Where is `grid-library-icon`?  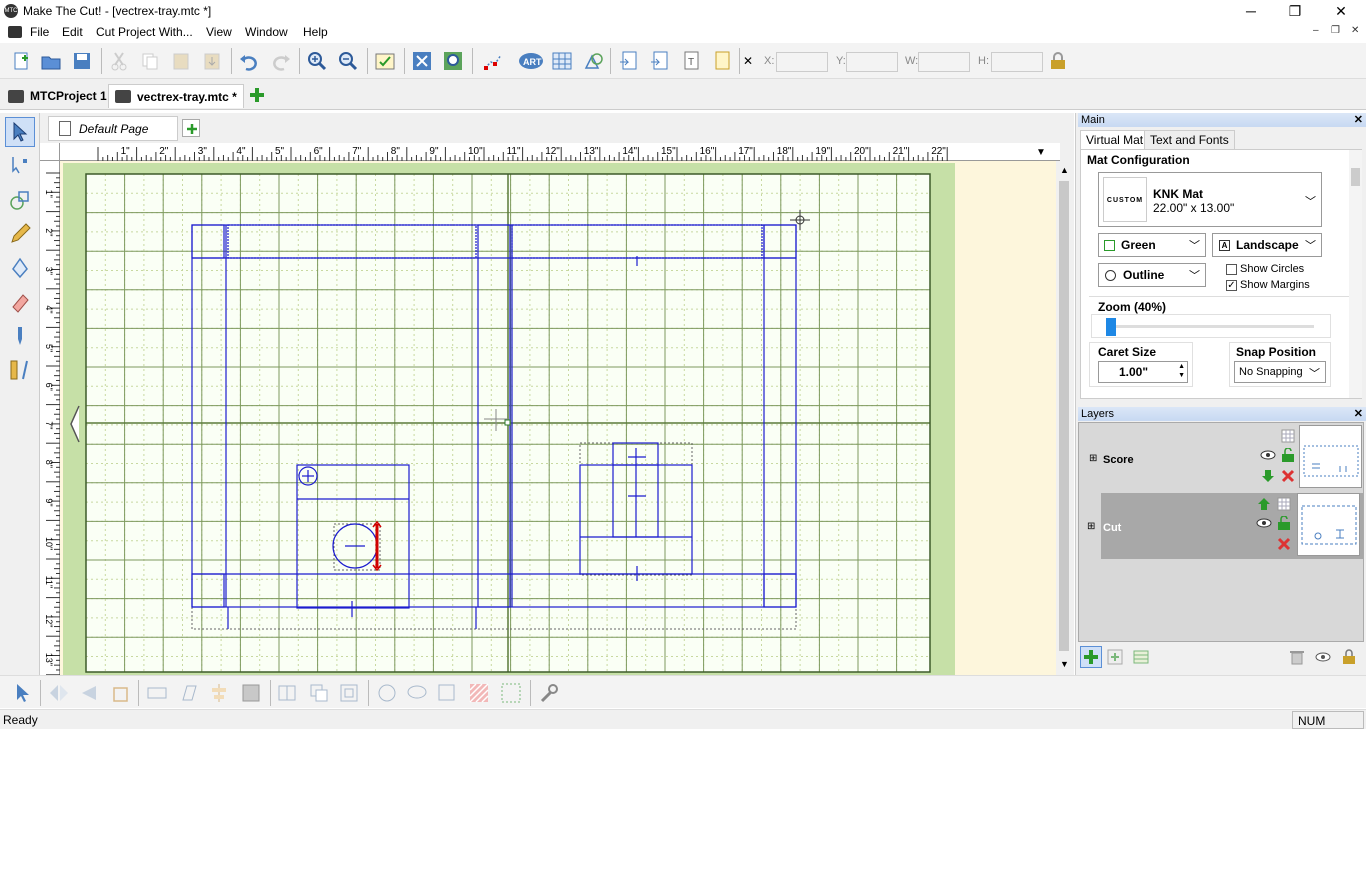
grid-library-icon is located at coordinates (562, 61).